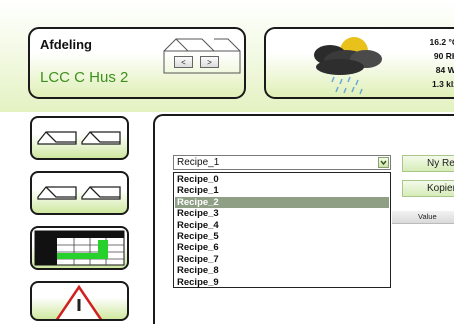 The width and height of the screenshot is (454, 324). What do you see at coordinates (209, 62) in the screenshot?
I see `next-department-button: >` at bounding box center [209, 62].